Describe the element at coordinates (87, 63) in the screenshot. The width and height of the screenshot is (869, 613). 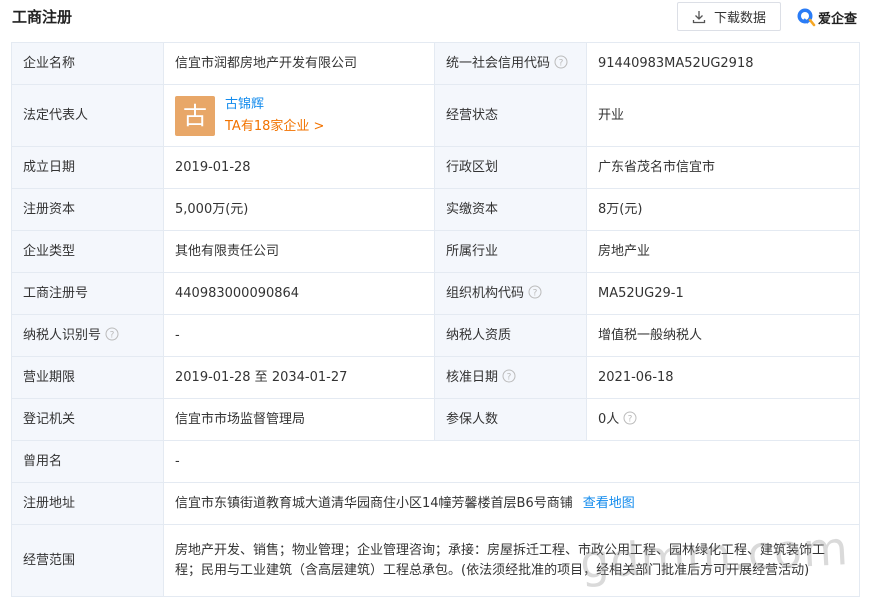
I see `company-name-label: 企业名称` at that location.